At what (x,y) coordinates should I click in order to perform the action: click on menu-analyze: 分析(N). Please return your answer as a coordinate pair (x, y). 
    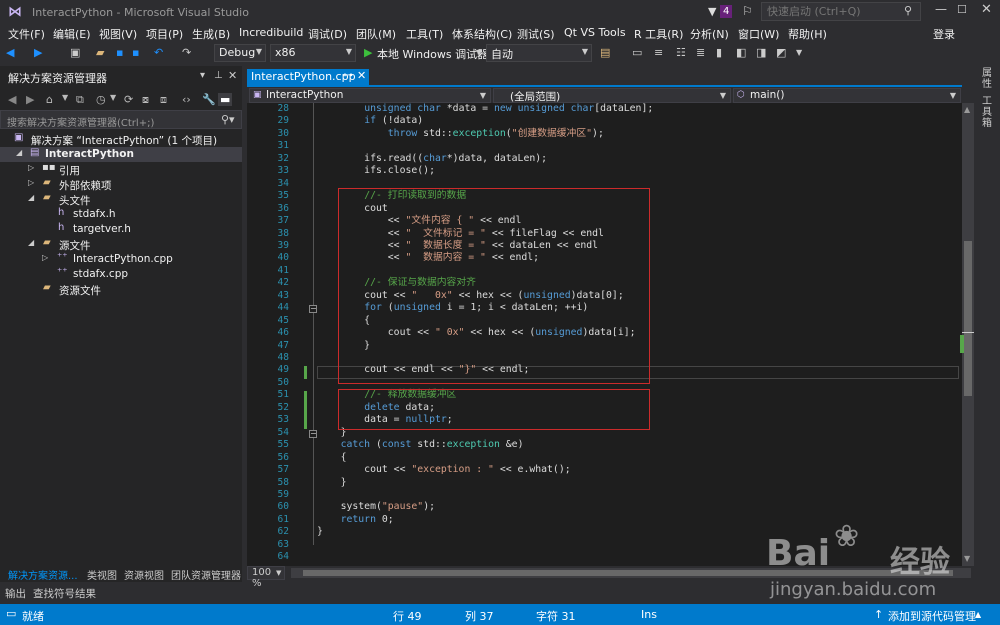
    Looking at the image, I should click on (709, 34).